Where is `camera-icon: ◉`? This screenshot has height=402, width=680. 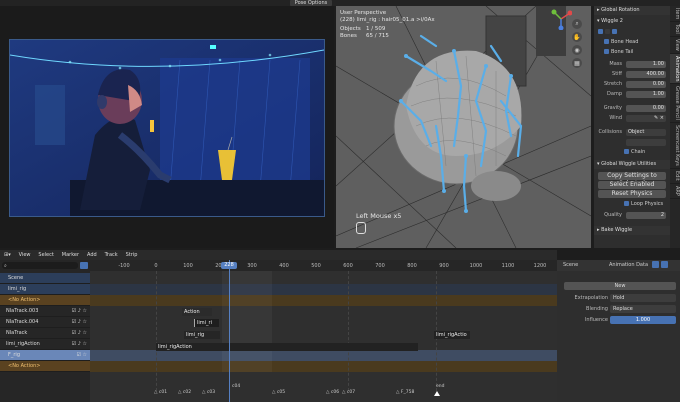
camera-icon: ◉ is located at coordinates (577, 50).